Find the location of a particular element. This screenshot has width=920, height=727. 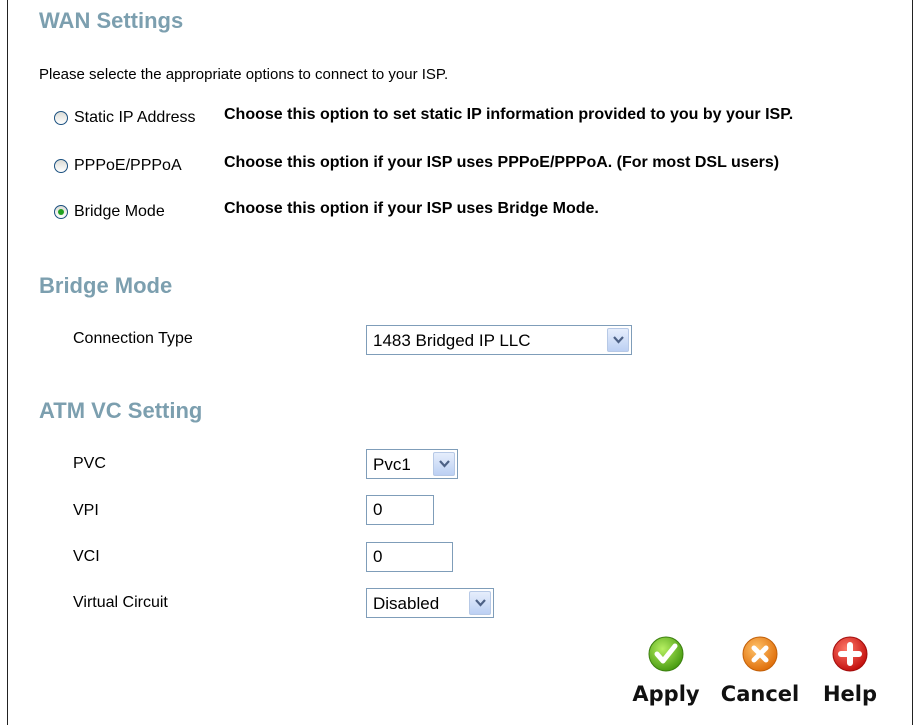

vpi-input-field is located at coordinates (400, 510).